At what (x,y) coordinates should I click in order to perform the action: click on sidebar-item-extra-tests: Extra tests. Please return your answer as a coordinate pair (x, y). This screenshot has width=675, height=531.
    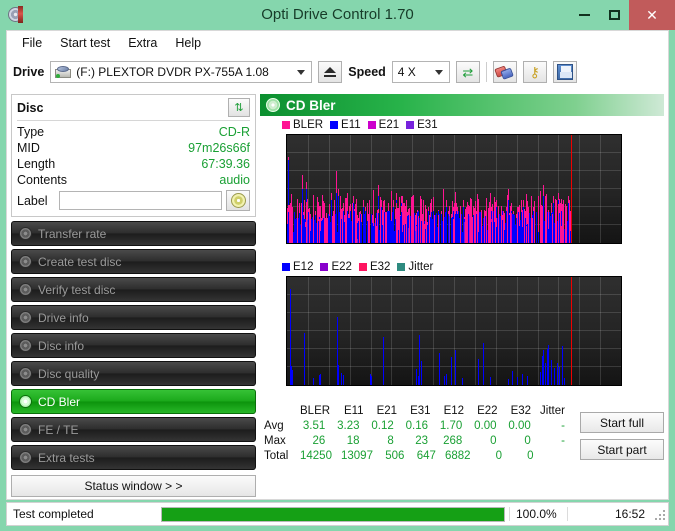
    Looking at the image, I should click on (133, 457).